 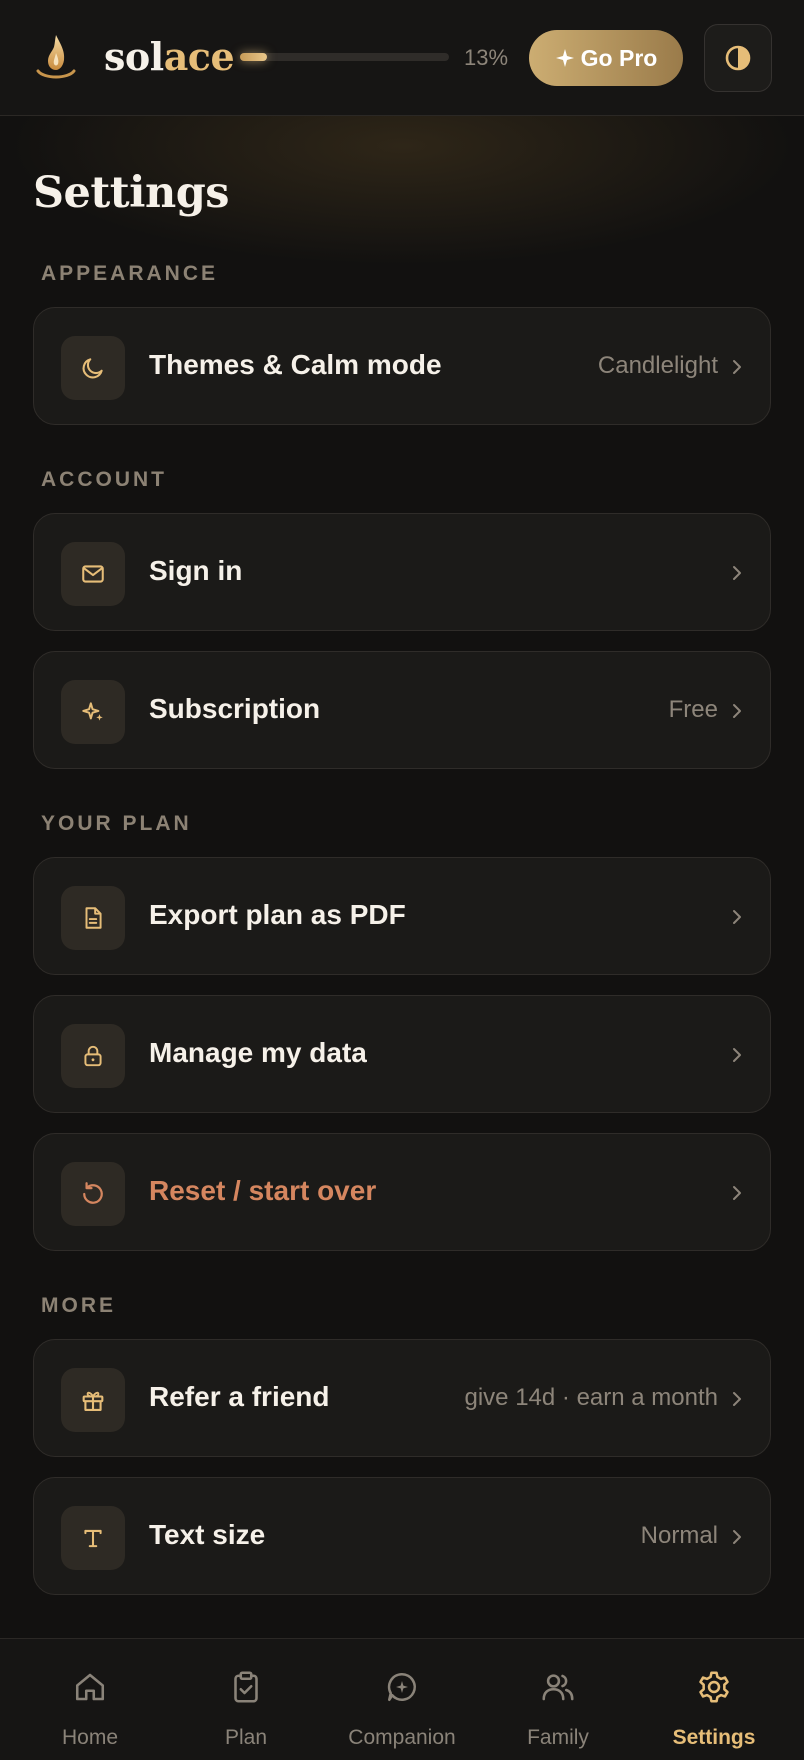 What do you see at coordinates (402, 1737) in the screenshot?
I see `nav-label: Companion` at bounding box center [402, 1737].